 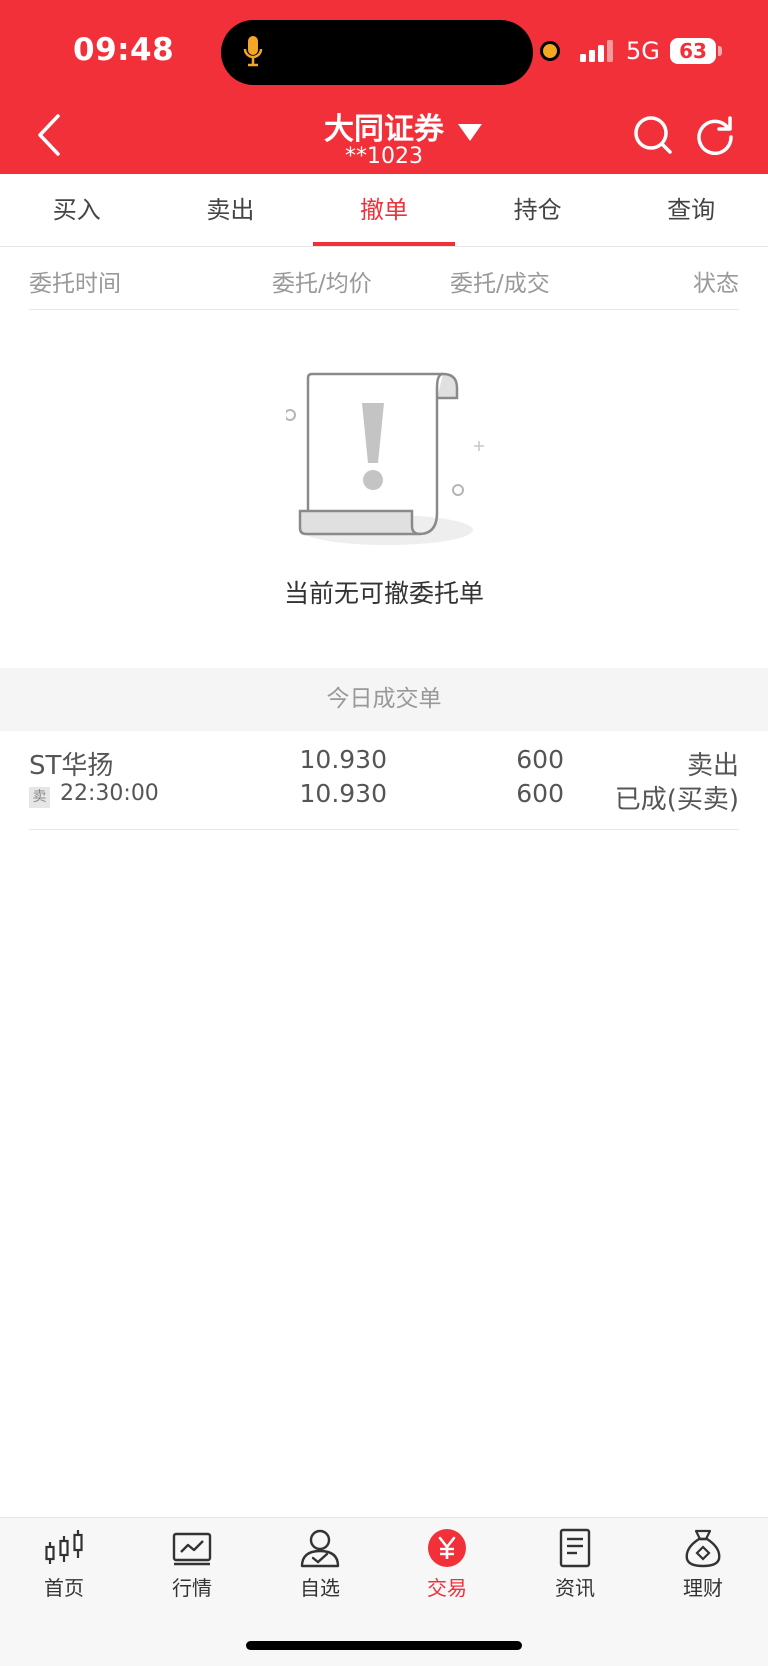 What do you see at coordinates (385, 458) in the screenshot?
I see `warning-scroll-icon` at bounding box center [385, 458].